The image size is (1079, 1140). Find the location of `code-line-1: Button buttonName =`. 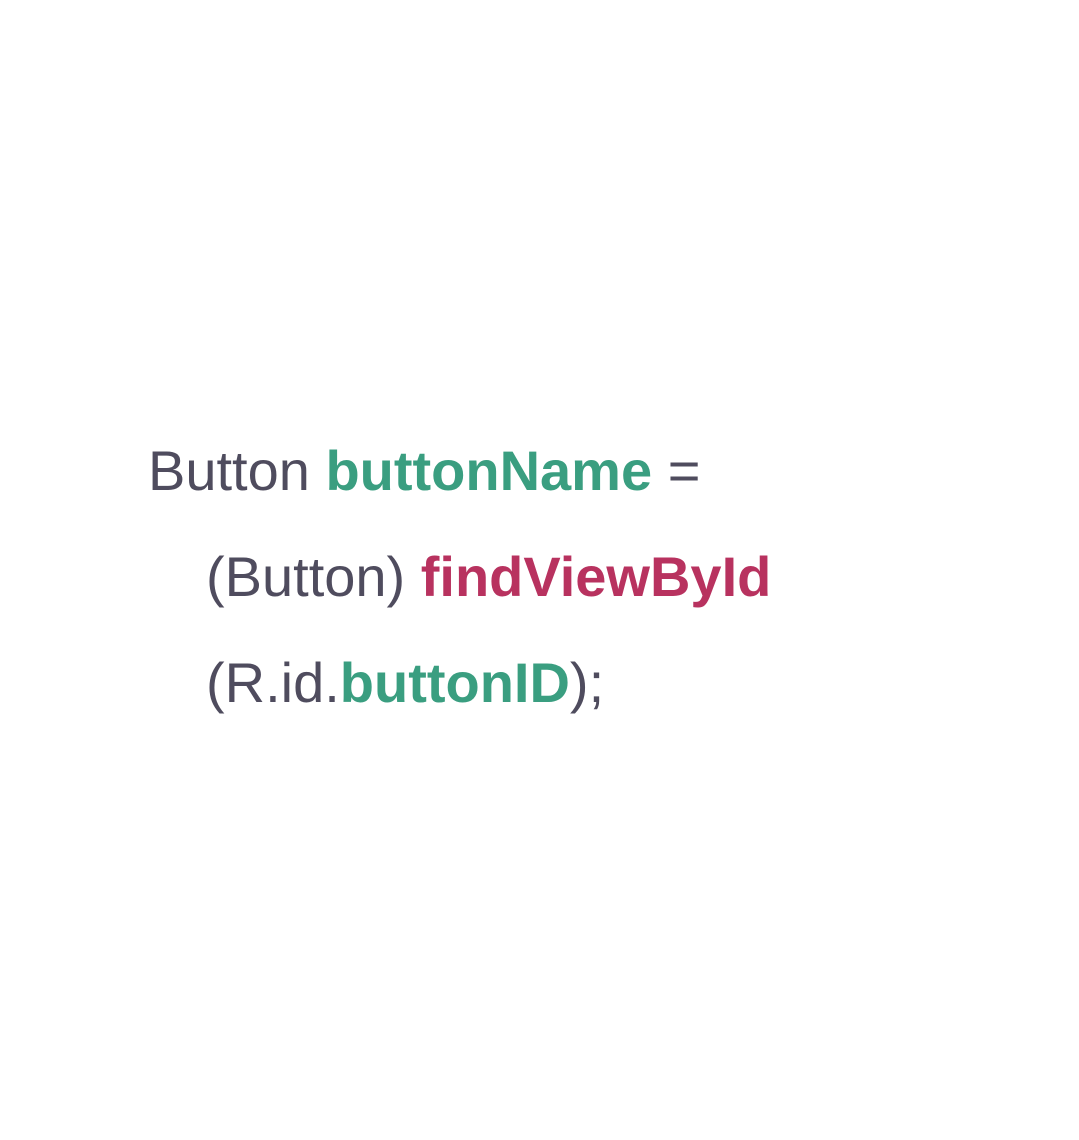

code-line-1: Button buttonName = is located at coordinates (459, 471).